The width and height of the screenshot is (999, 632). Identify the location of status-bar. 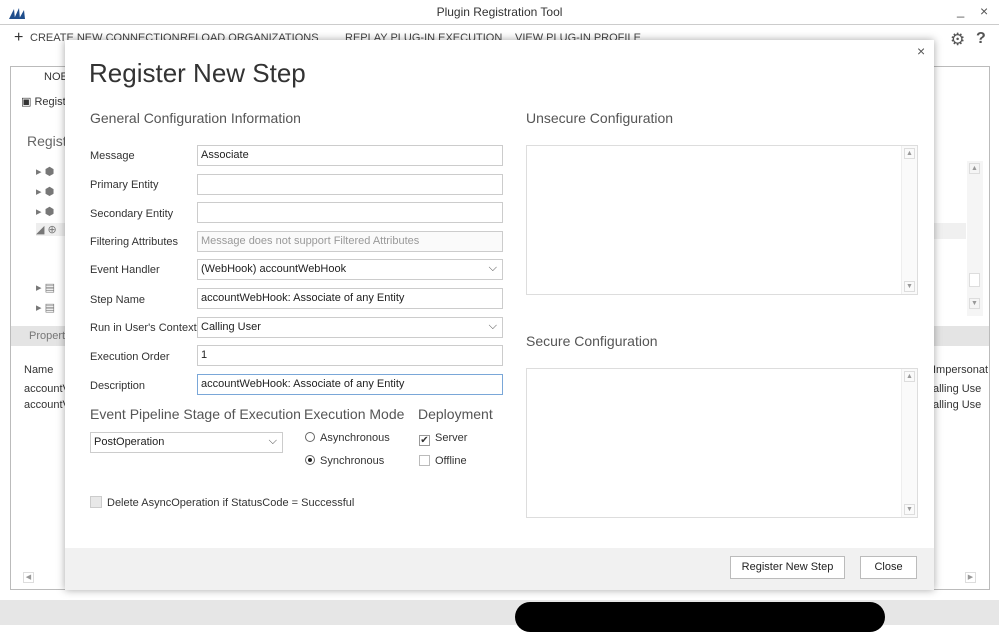
(499, 616).